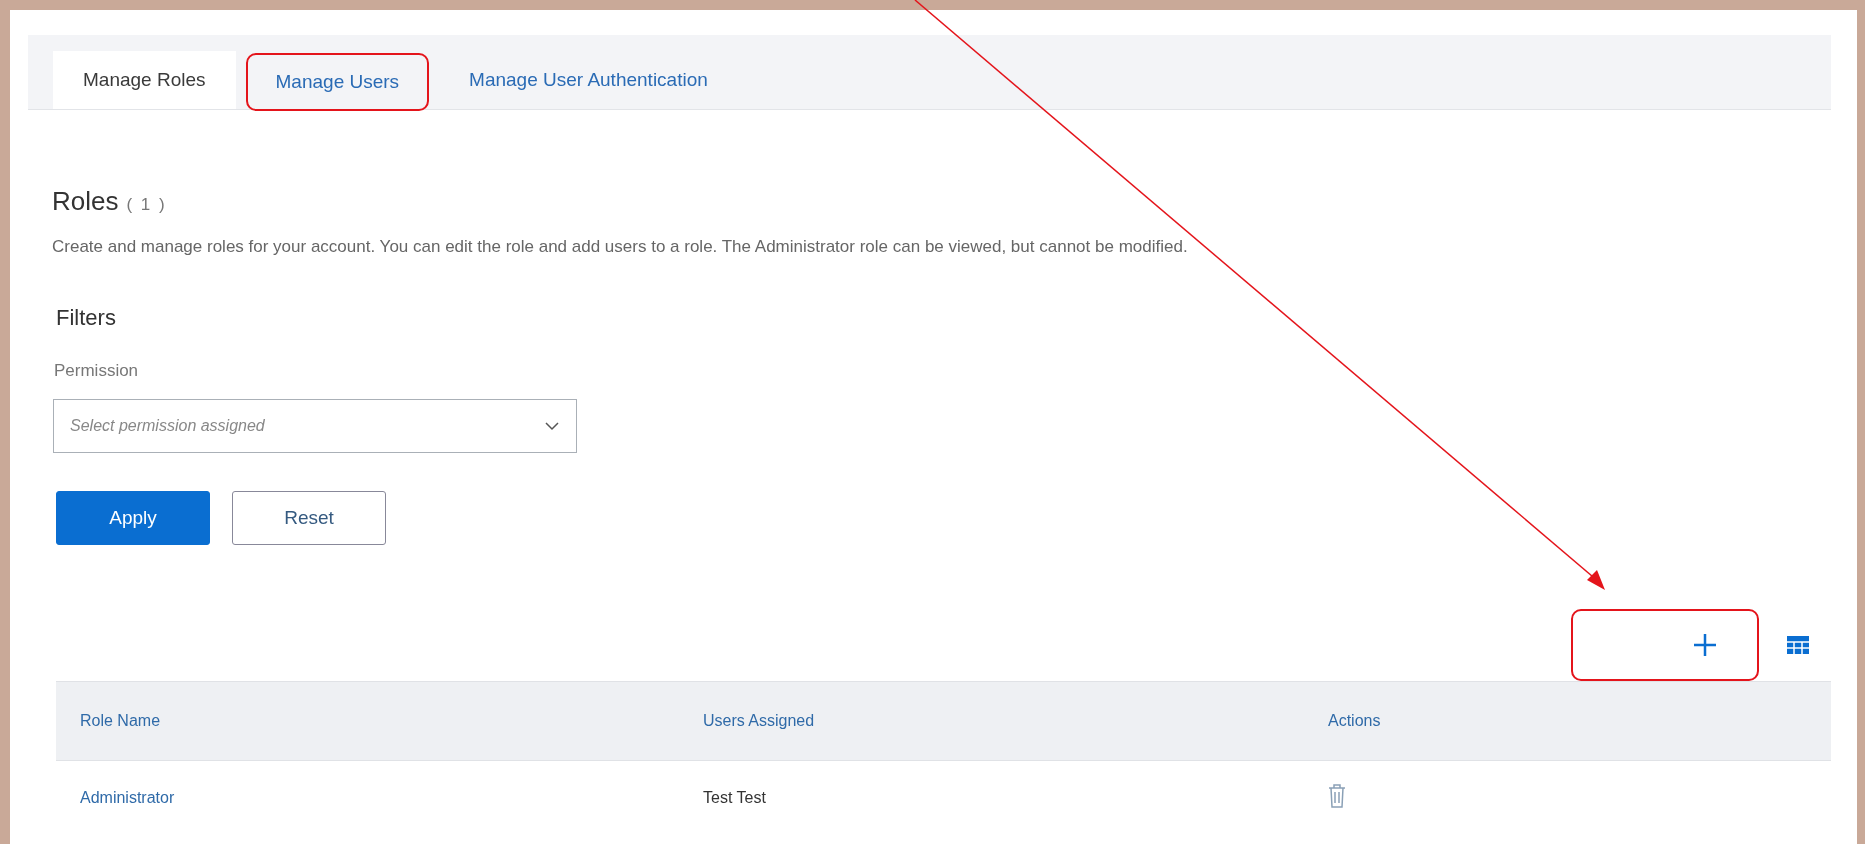  Describe the element at coordinates (1665, 645) in the screenshot. I see `add-button` at that location.